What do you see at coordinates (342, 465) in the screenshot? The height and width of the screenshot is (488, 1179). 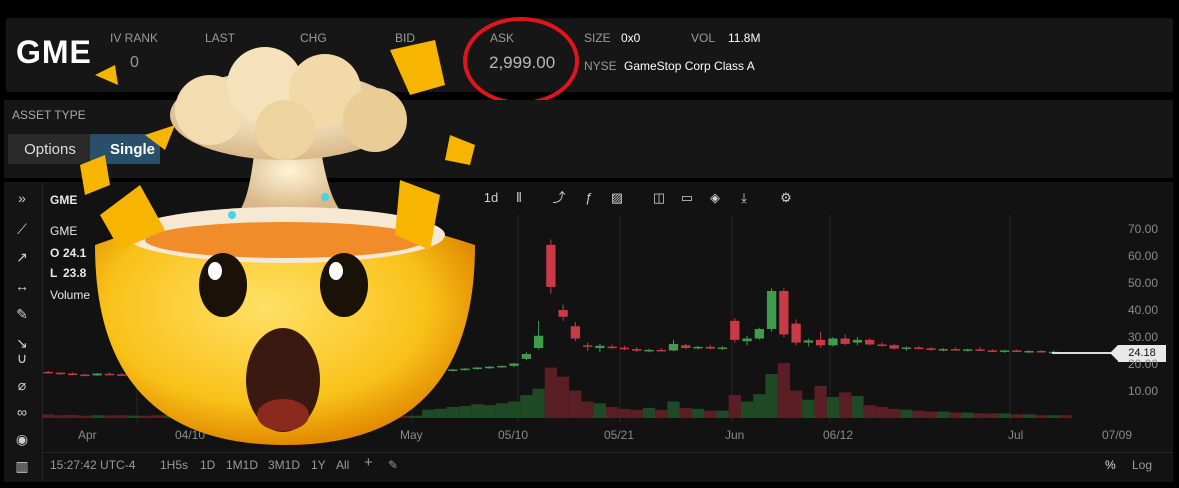 I see `range-button: All` at bounding box center [342, 465].